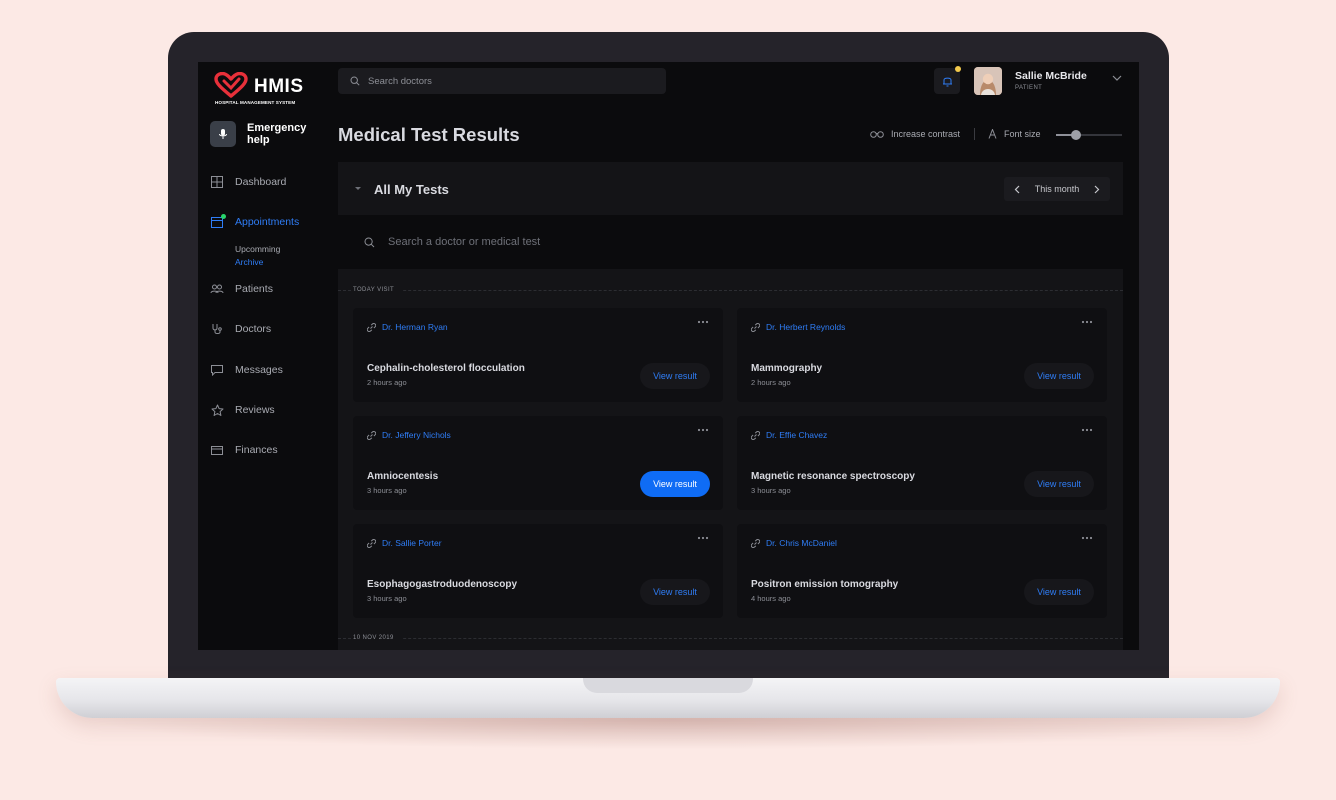 This screenshot has height=800, width=1336. I want to click on test-name: Cephalin-cholesterol flocculation, so click(446, 368).